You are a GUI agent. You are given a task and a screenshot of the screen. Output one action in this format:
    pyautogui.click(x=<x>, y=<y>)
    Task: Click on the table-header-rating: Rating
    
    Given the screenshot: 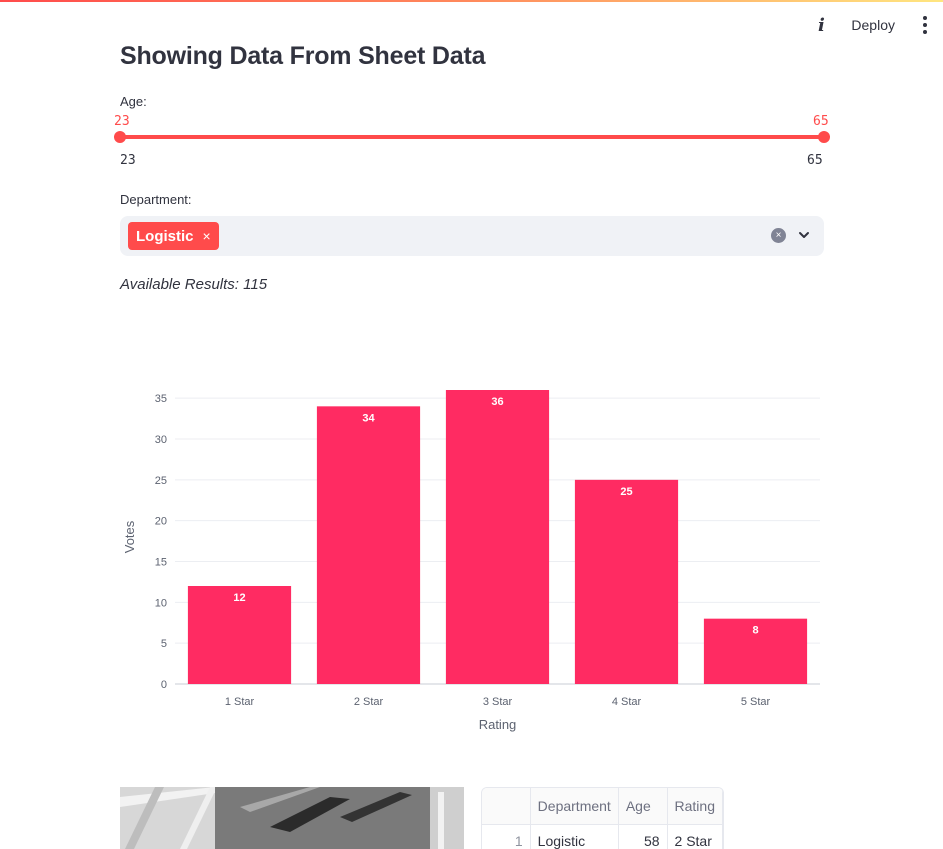 What is the action you would take?
    pyautogui.click(x=695, y=806)
    